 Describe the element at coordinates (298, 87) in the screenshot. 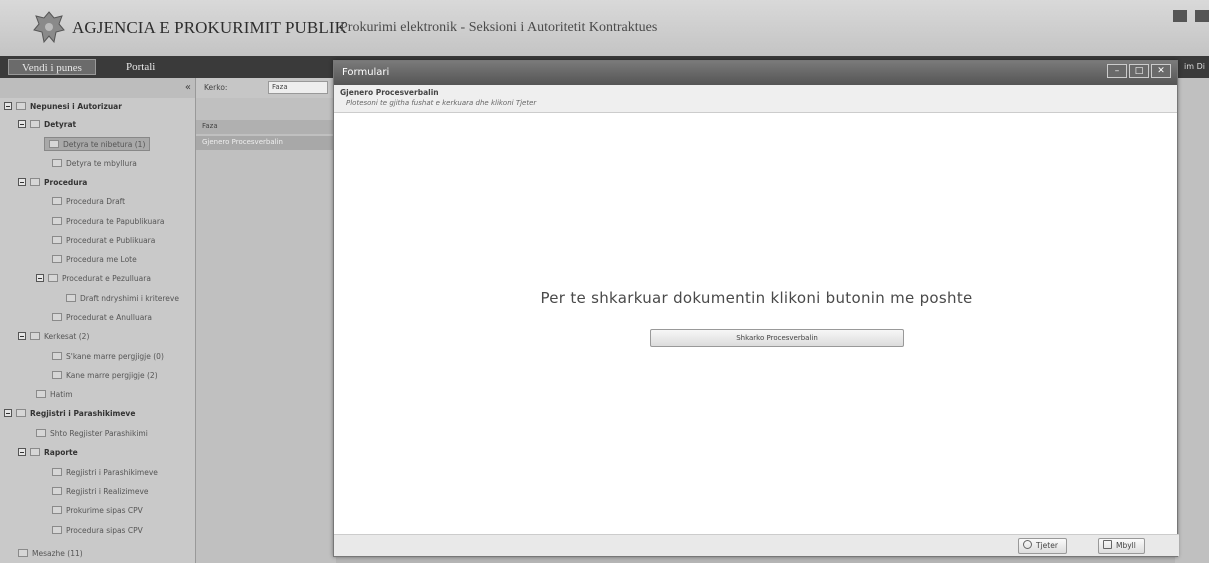

I see `search-input: Faza` at that location.